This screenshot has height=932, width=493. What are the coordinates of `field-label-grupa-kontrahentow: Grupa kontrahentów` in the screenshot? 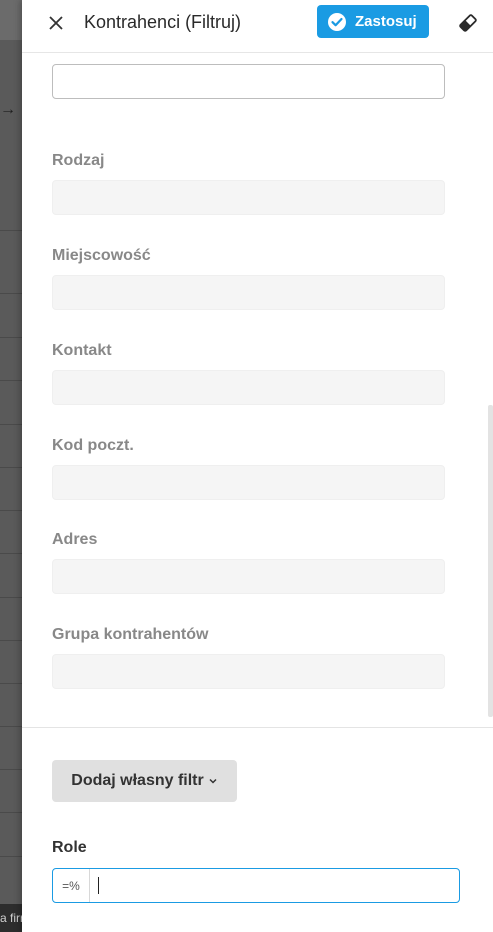 It's located at (130, 634).